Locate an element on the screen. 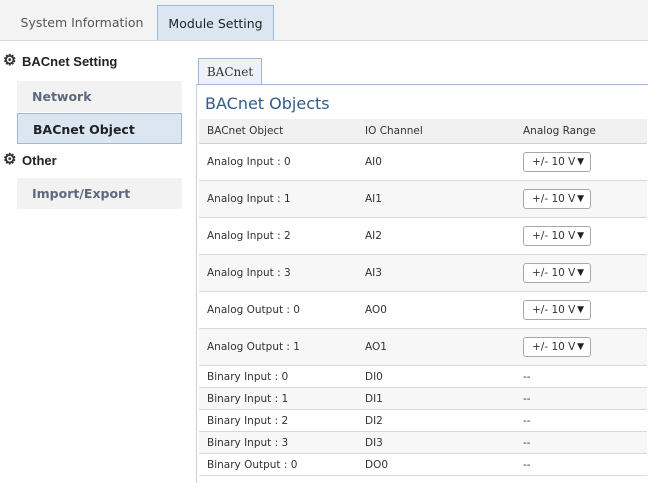 The height and width of the screenshot is (483, 648). tab-bacnet: BACnet is located at coordinates (230, 71).